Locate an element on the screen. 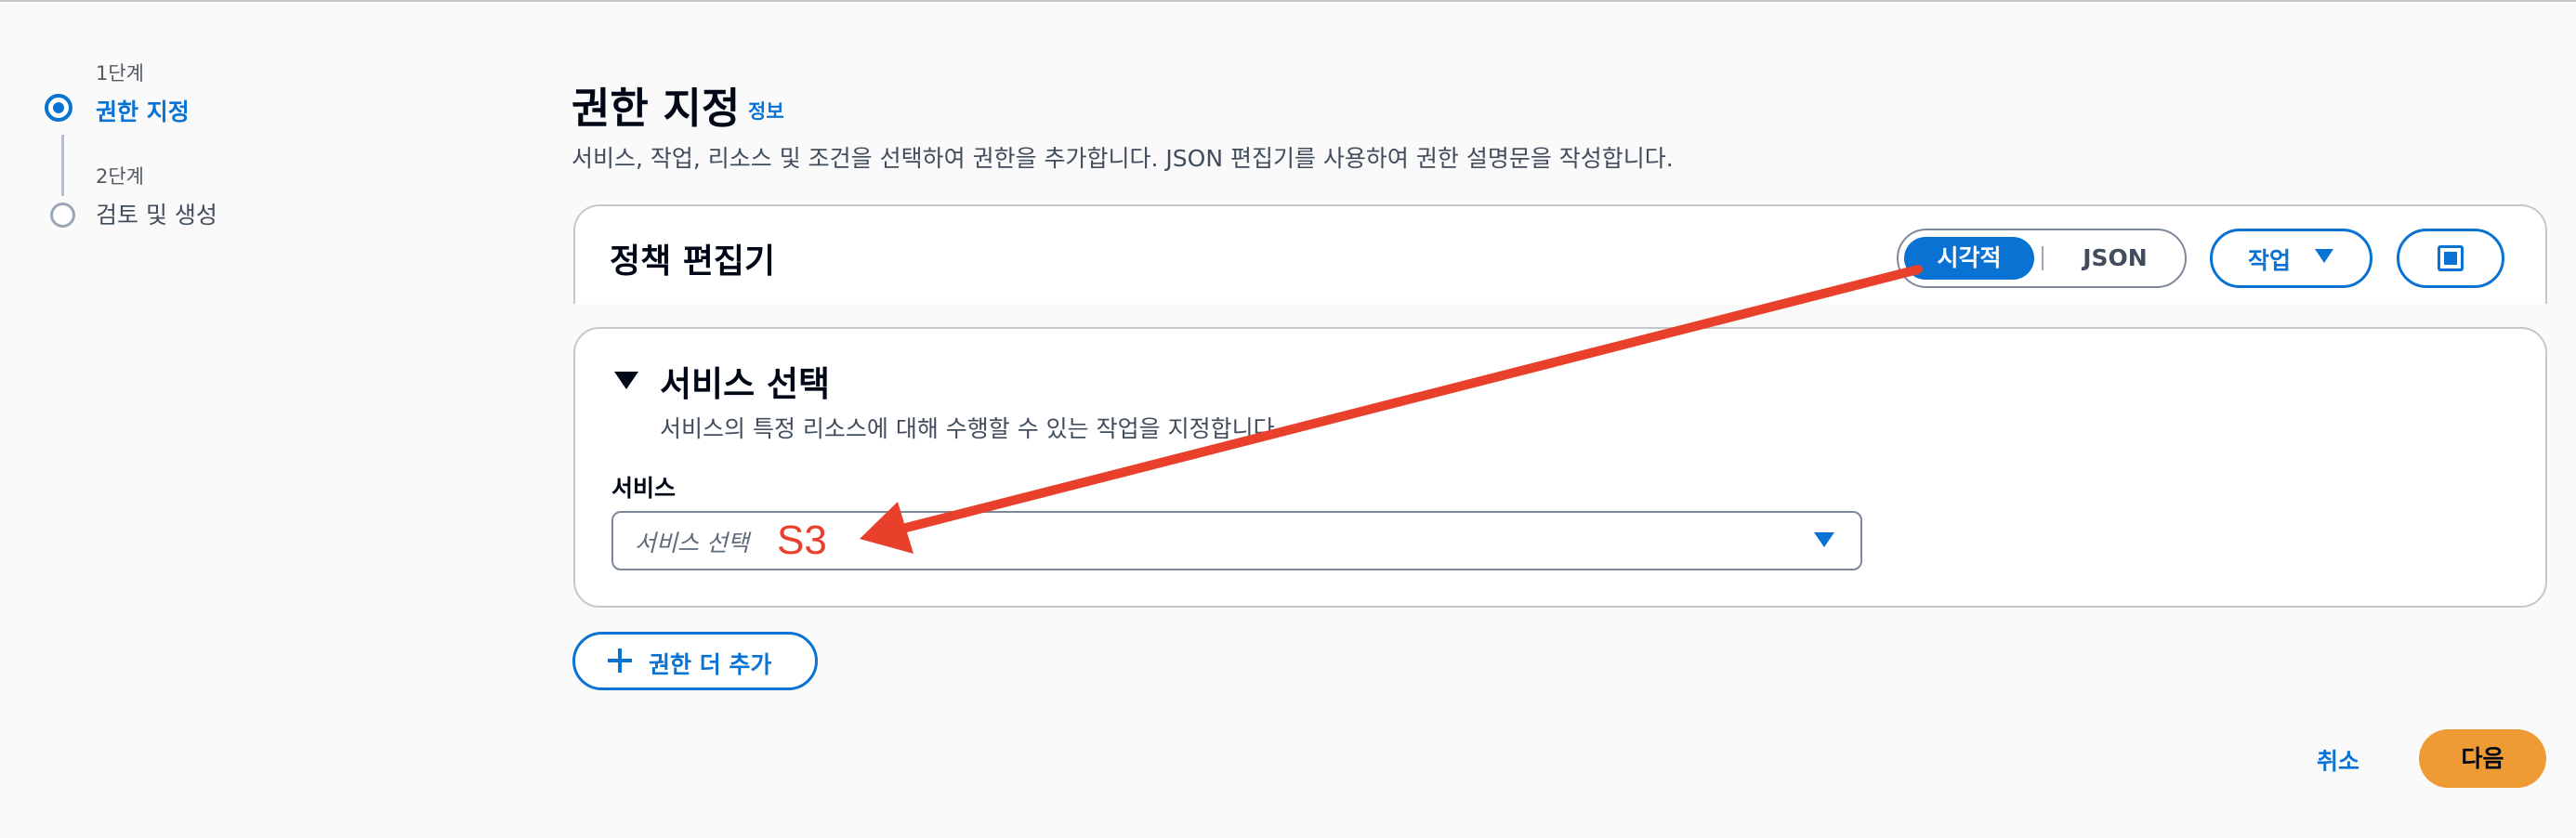 The width and height of the screenshot is (2576, 838). policy-editor-title: 정책 편집기 is located at coordinates (693, 261).